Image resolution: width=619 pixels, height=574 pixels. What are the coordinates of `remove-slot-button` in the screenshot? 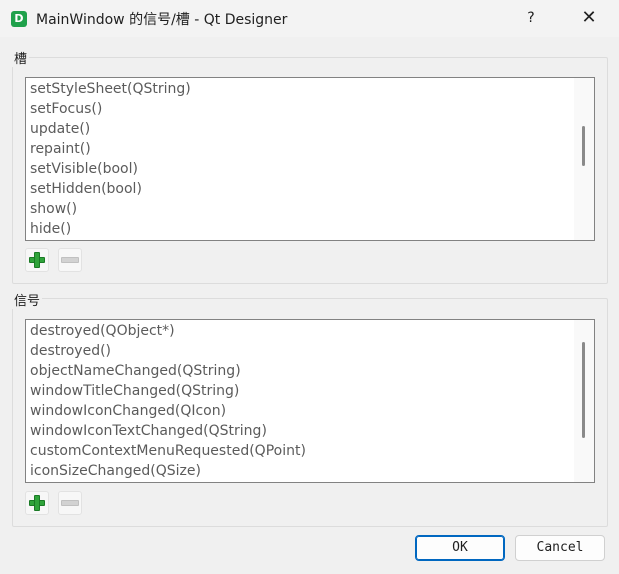 It's located at (70, 260).